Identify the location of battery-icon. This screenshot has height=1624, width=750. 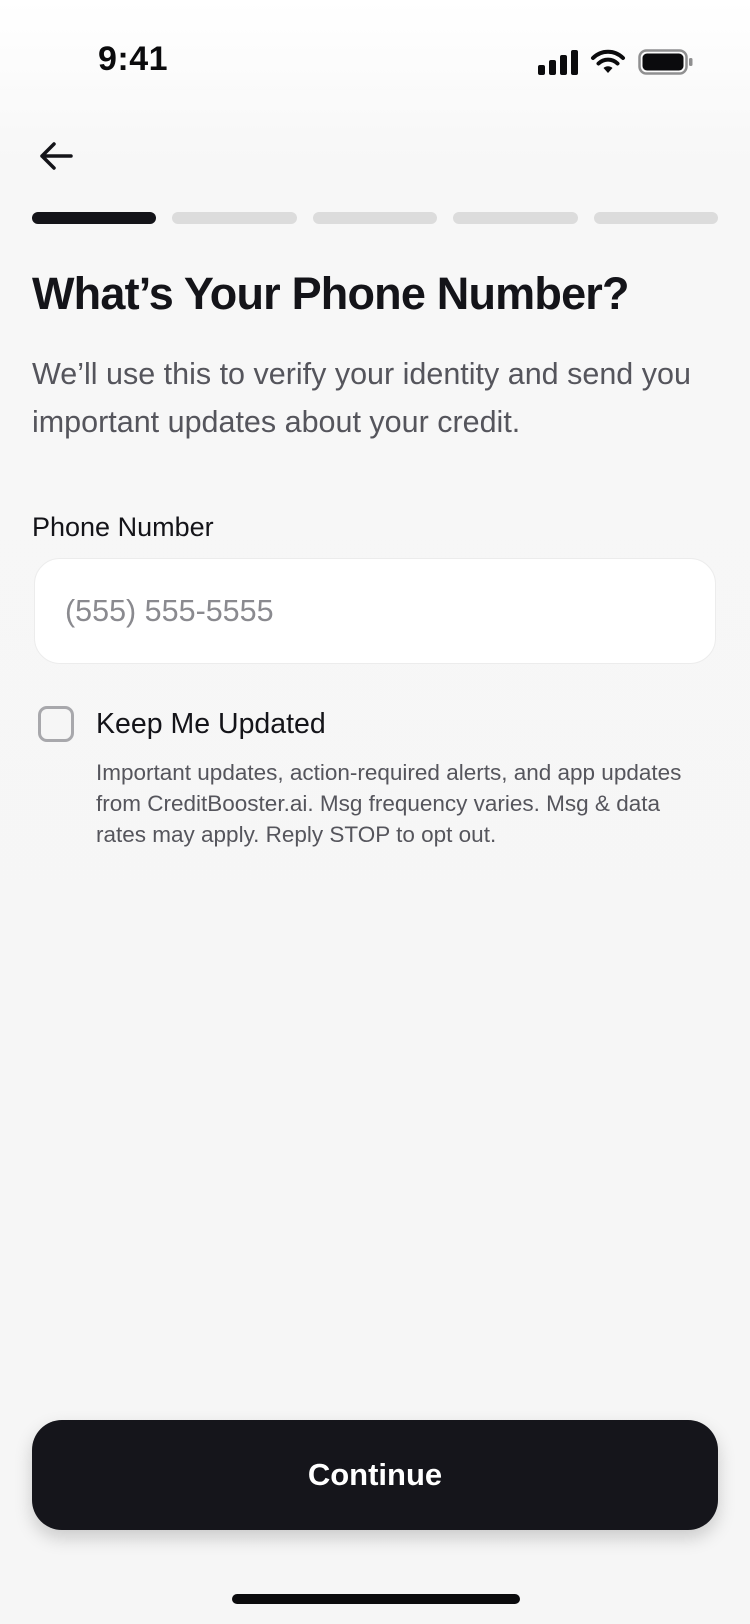
(666, 62).